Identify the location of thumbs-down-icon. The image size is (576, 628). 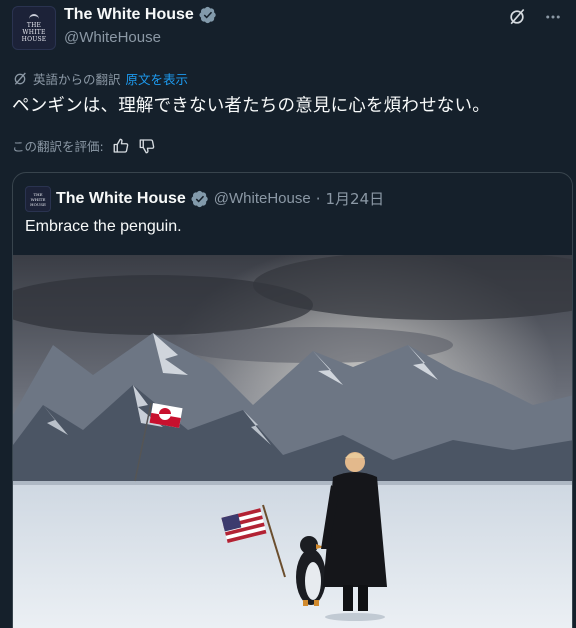
(147, 146).